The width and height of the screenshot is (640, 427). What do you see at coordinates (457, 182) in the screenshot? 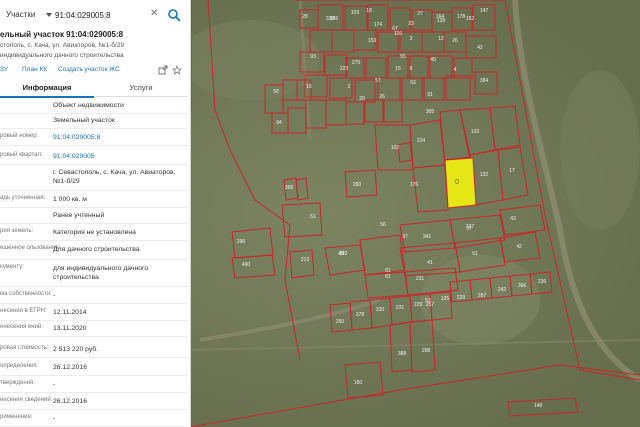
I see `parcel-number-label: 0` at bounding box center [457, 182].